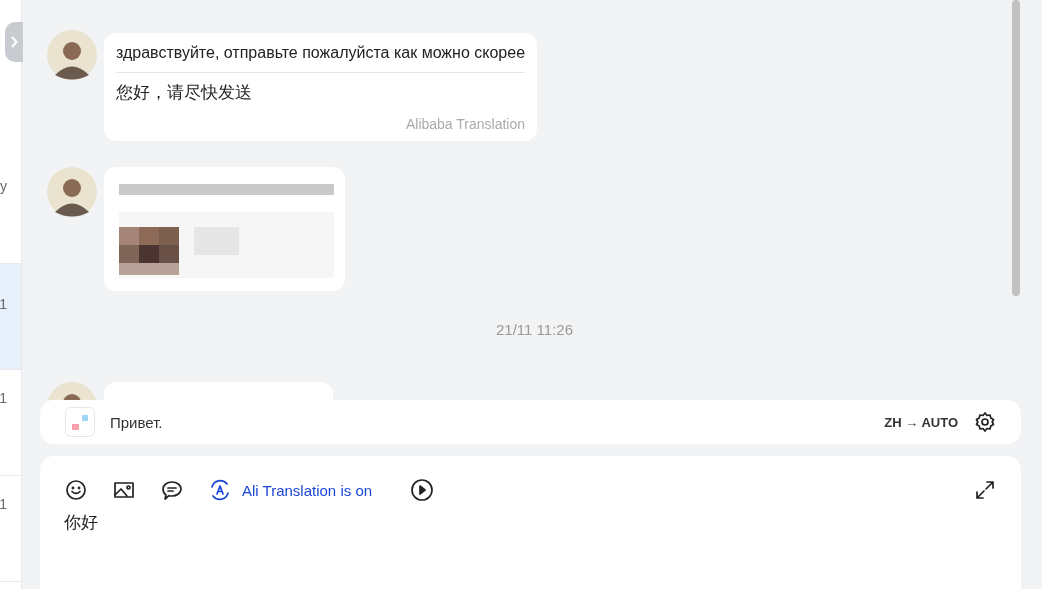 This screenshot has width=1042, height=589. What do you see at coordinates (172, 490) in the screenshot?
I see `chat-bubble-icon` at bounding box center [172, 490].